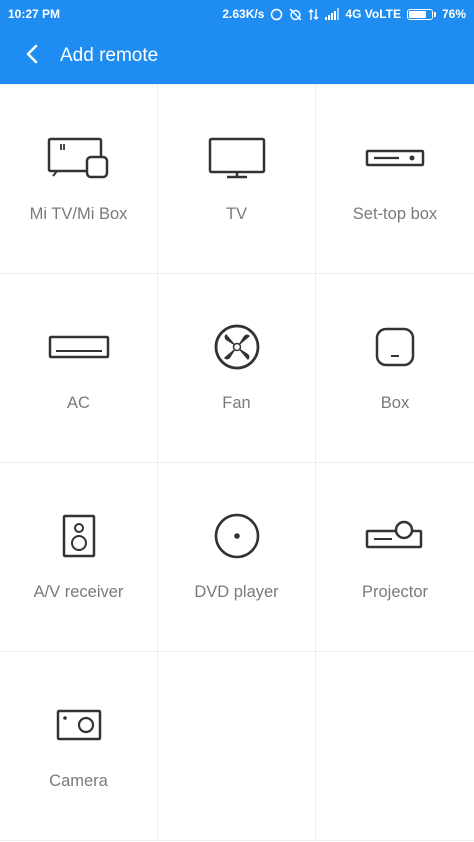 The width and height of the screenshot is (474, 842). I want to click on dvd-player-icon, so click(237, 536).